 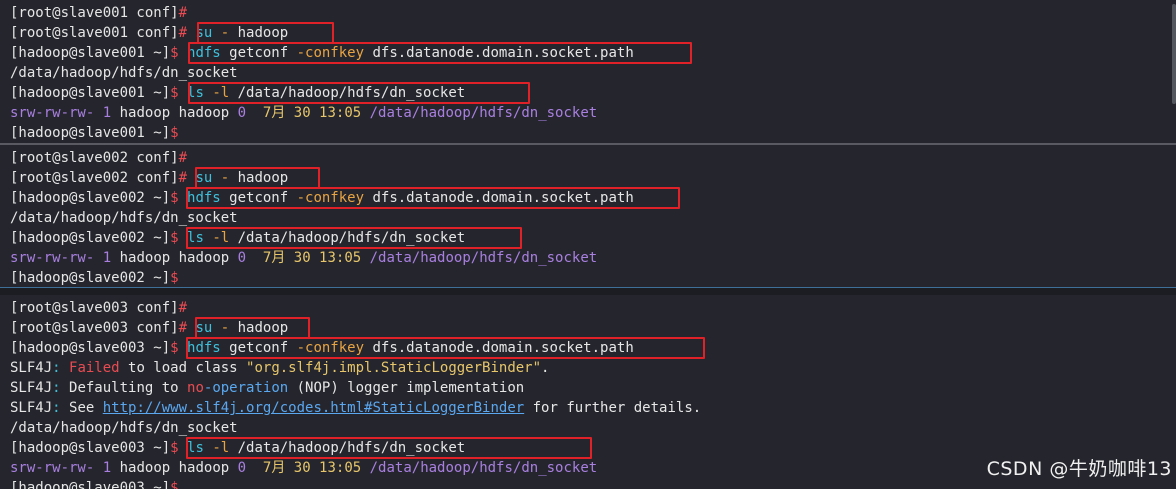 I want to click on terminal-line: [root@slave002 conf]#, so click(x=98, y=158).